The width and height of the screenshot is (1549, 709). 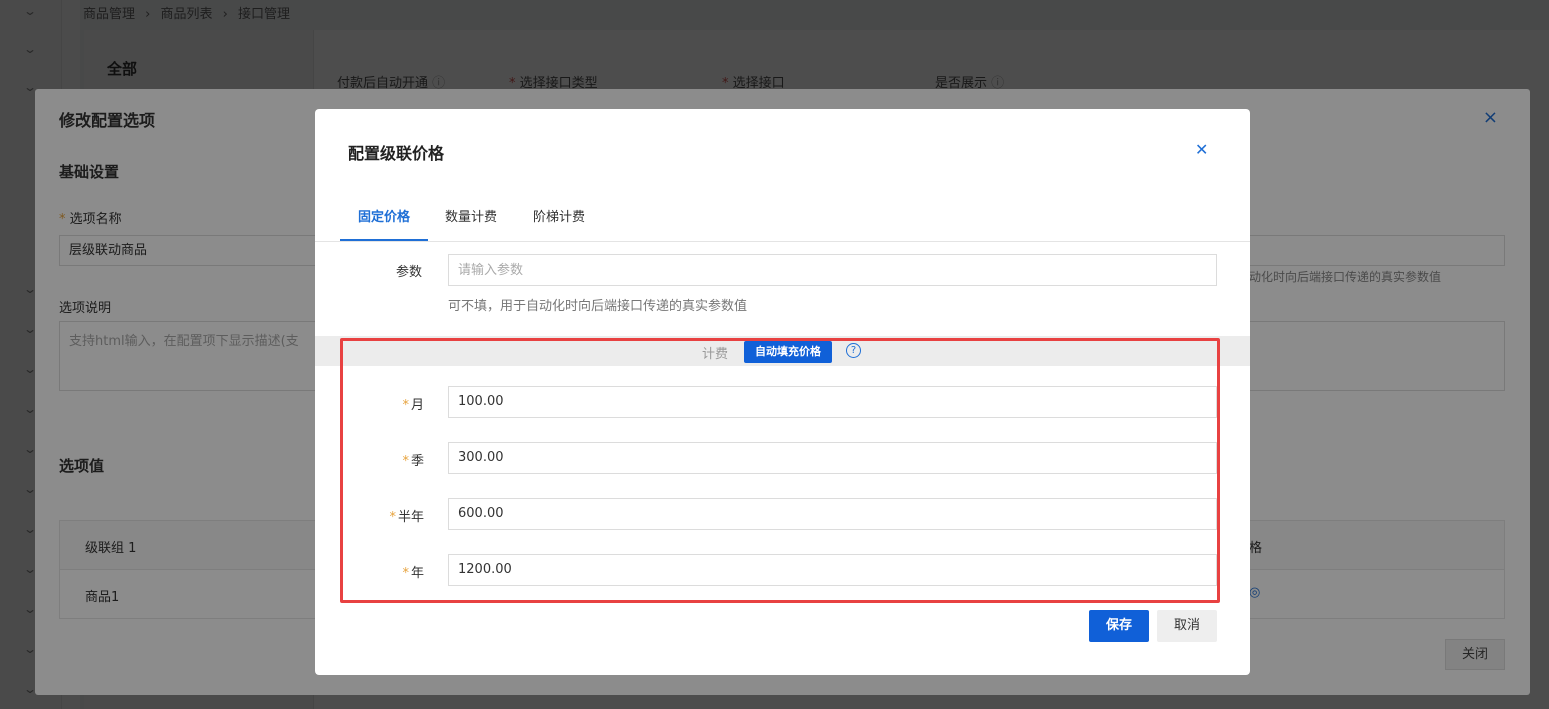 What do you see at coordinates (406, 517) in the screenshot?
I see `price-label-half-year: * 半年` at bounding box center [406, 517].